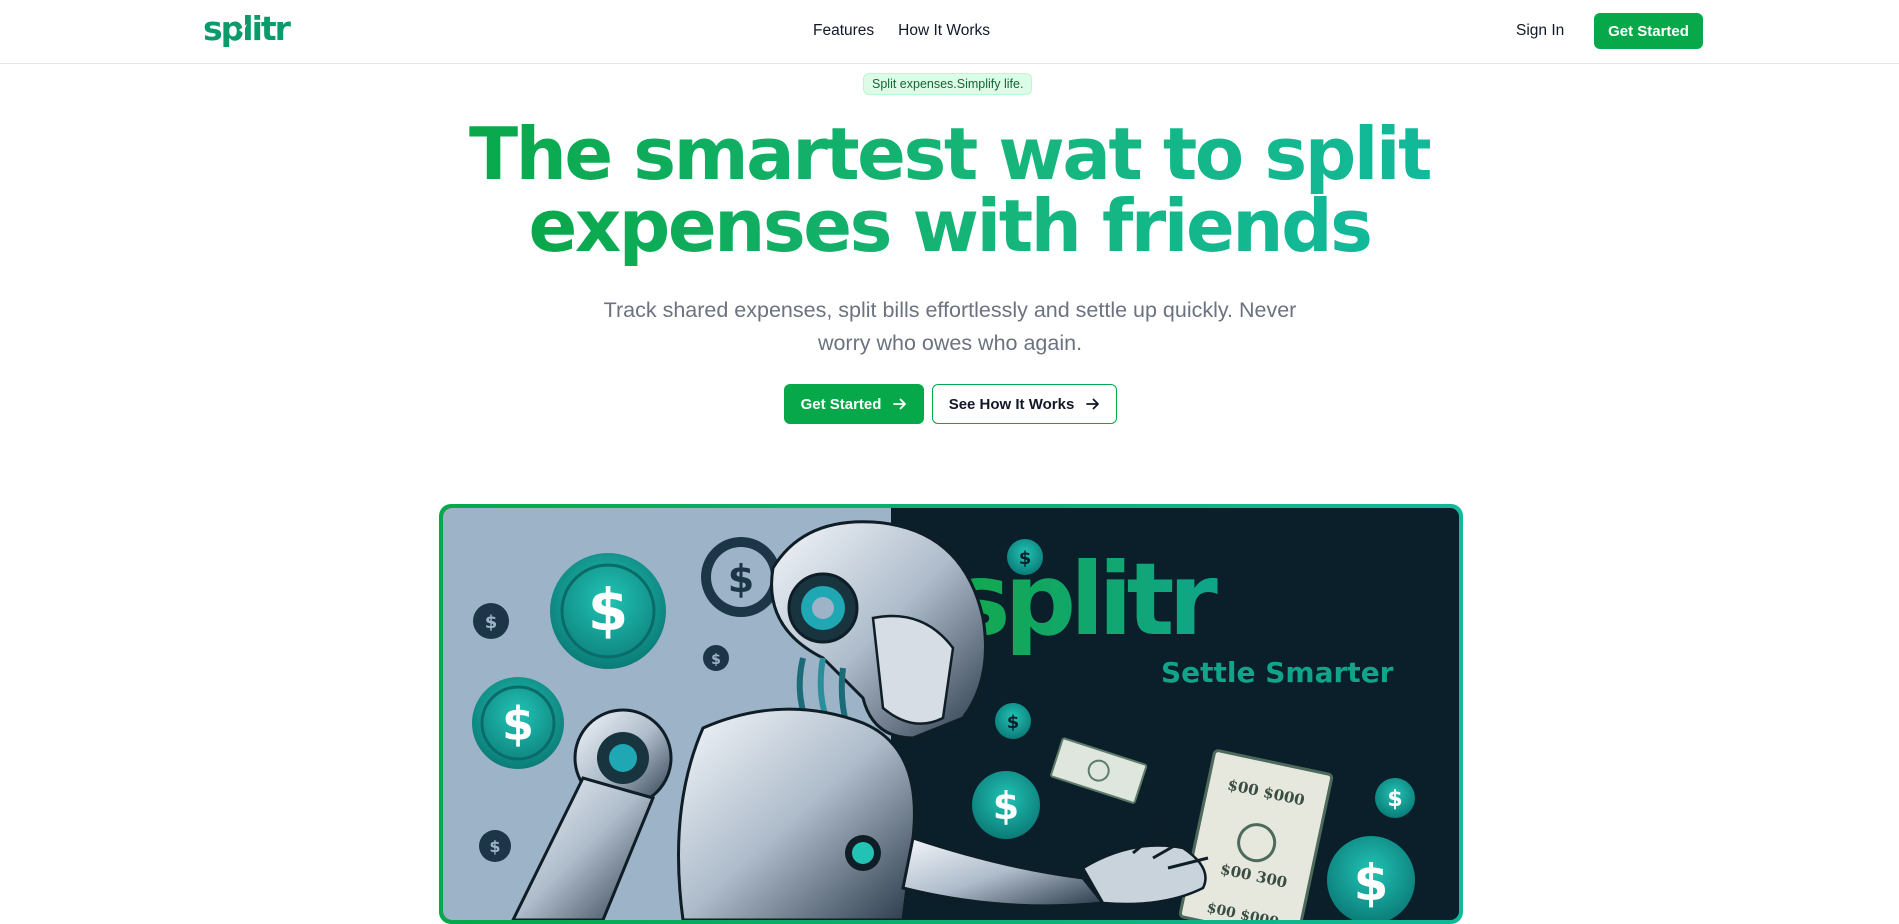 This screenshot has width=1899, height=924. What do you see at coordinates (1084, 599) in the screenshot?
I see `illustration-logo-text: splitr` at bounding box center [1084, 599].